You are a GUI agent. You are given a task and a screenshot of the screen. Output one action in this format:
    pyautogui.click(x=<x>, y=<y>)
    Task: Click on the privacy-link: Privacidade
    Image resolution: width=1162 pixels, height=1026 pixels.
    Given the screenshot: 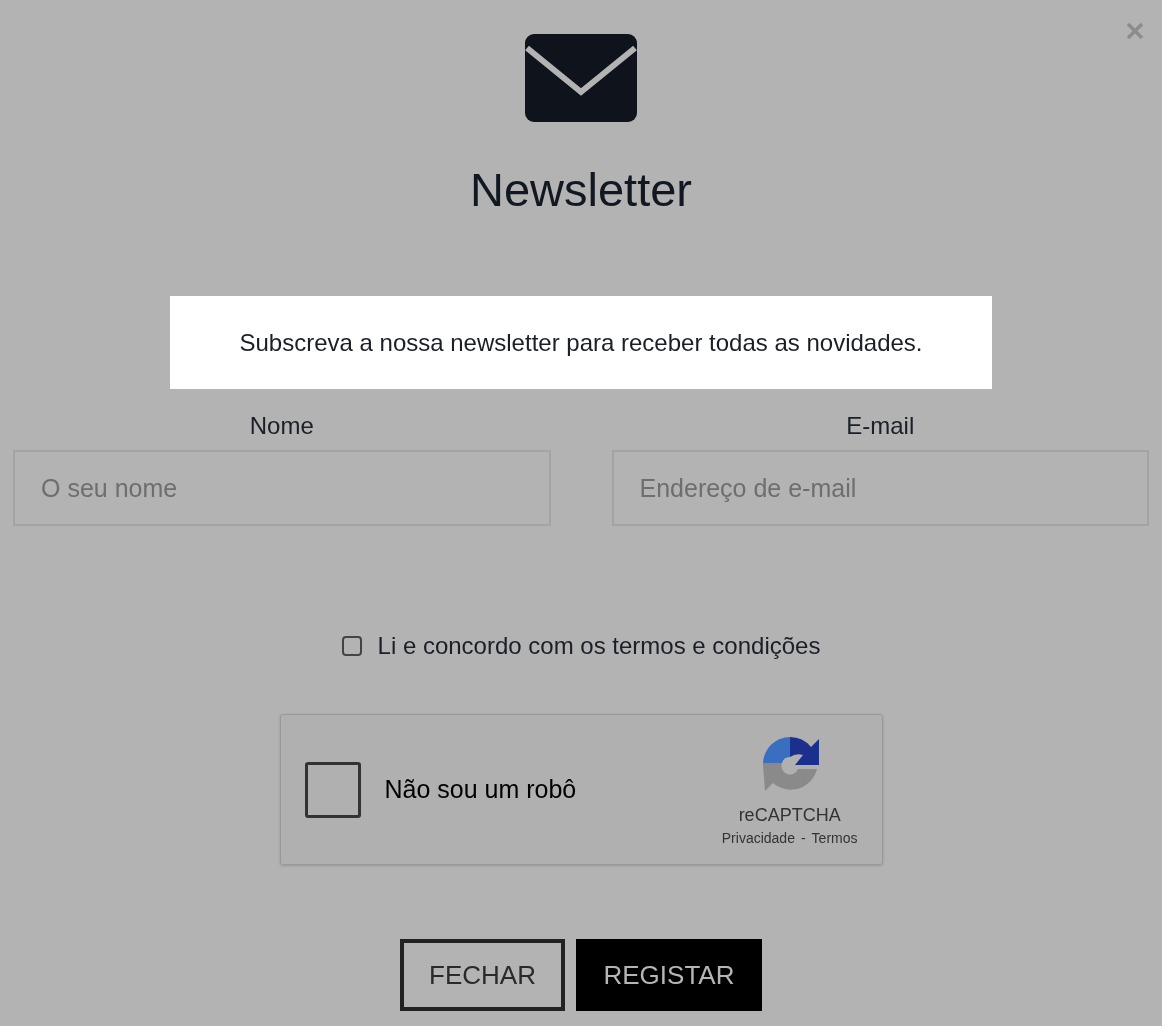 What is the action you would take?
    pyautogui.click(x=758, y=838)
    